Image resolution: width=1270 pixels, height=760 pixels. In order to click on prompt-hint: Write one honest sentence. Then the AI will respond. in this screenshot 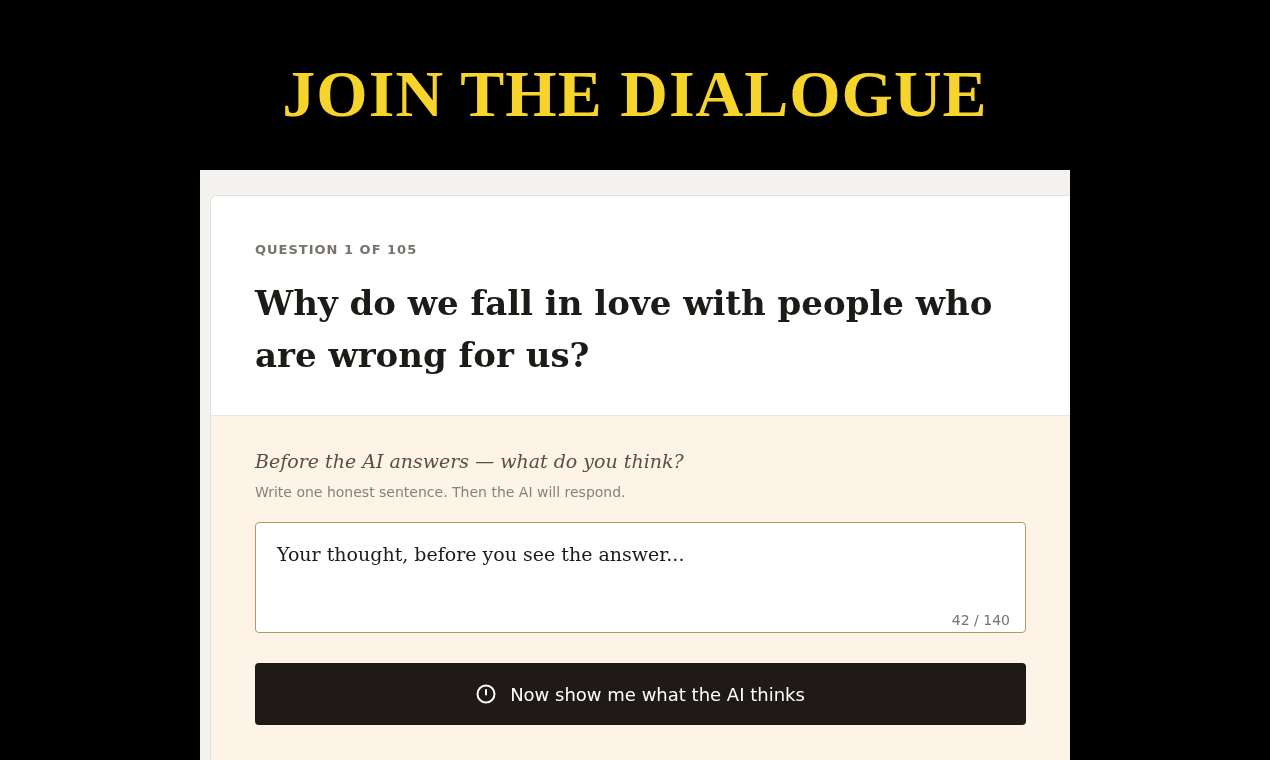, I will do `click(441, 492)`.